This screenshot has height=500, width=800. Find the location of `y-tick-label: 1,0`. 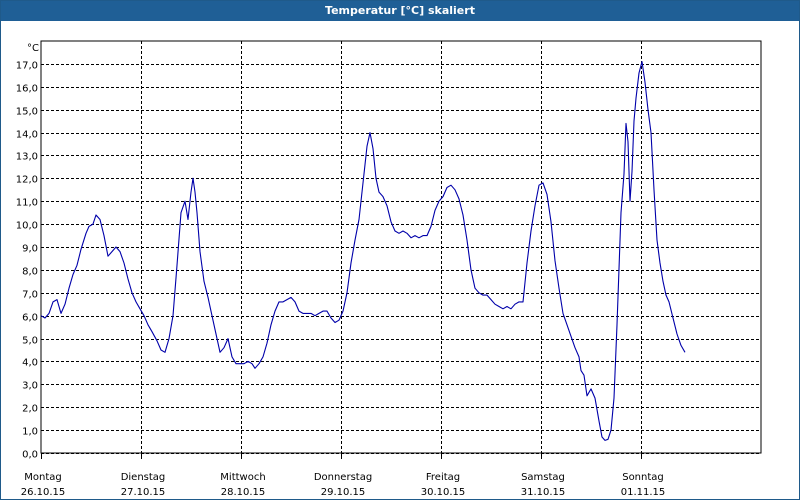

y-tick-label: 1,0 is located at coordinates (30, 432).